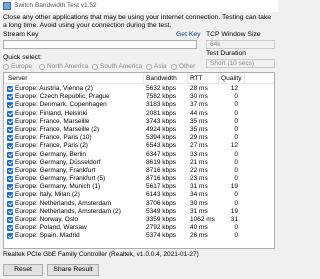  I want to click on radio-asia, so click(149, 67).